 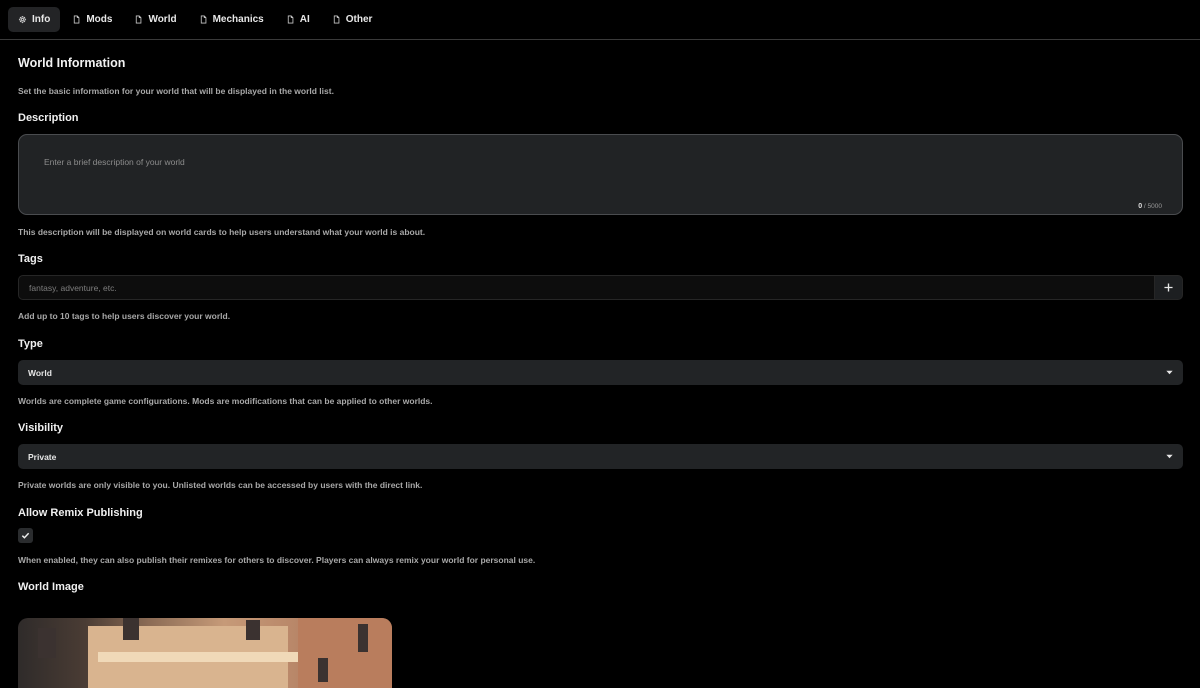 I want to click on tab-other: Other, so click(x=352, y=19).